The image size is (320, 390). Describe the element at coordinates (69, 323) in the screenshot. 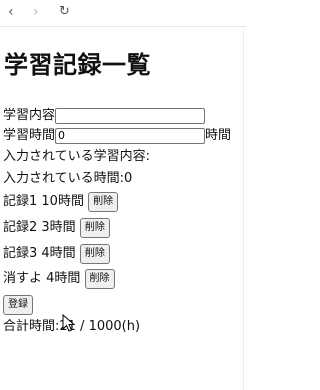

I see `mouse-cursor-icon` at that location.